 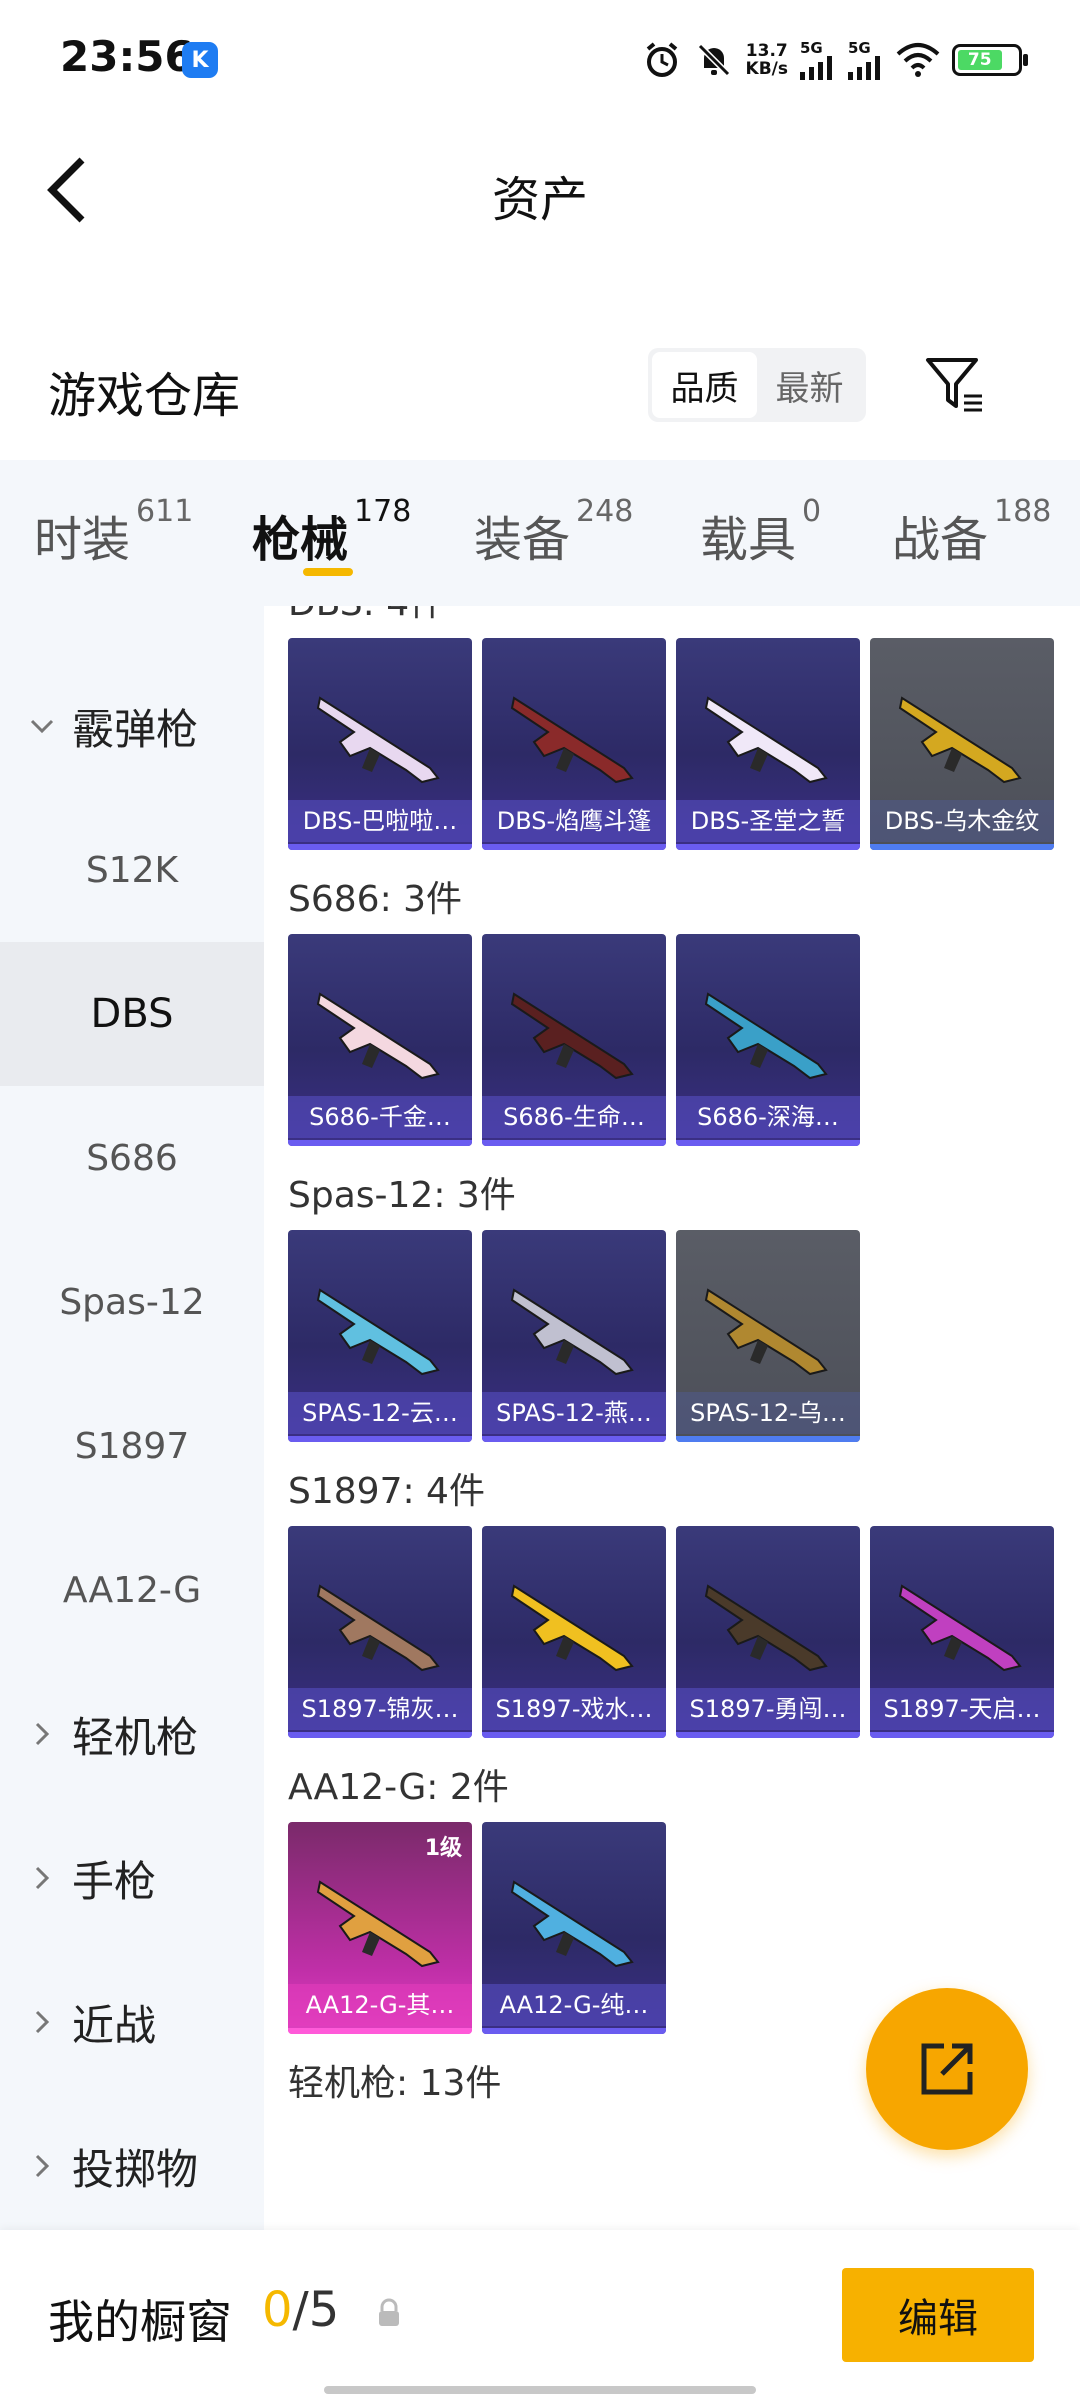 I want to click on weapon-name: DBS-圣堂之誓, so click(x=768, y=821).